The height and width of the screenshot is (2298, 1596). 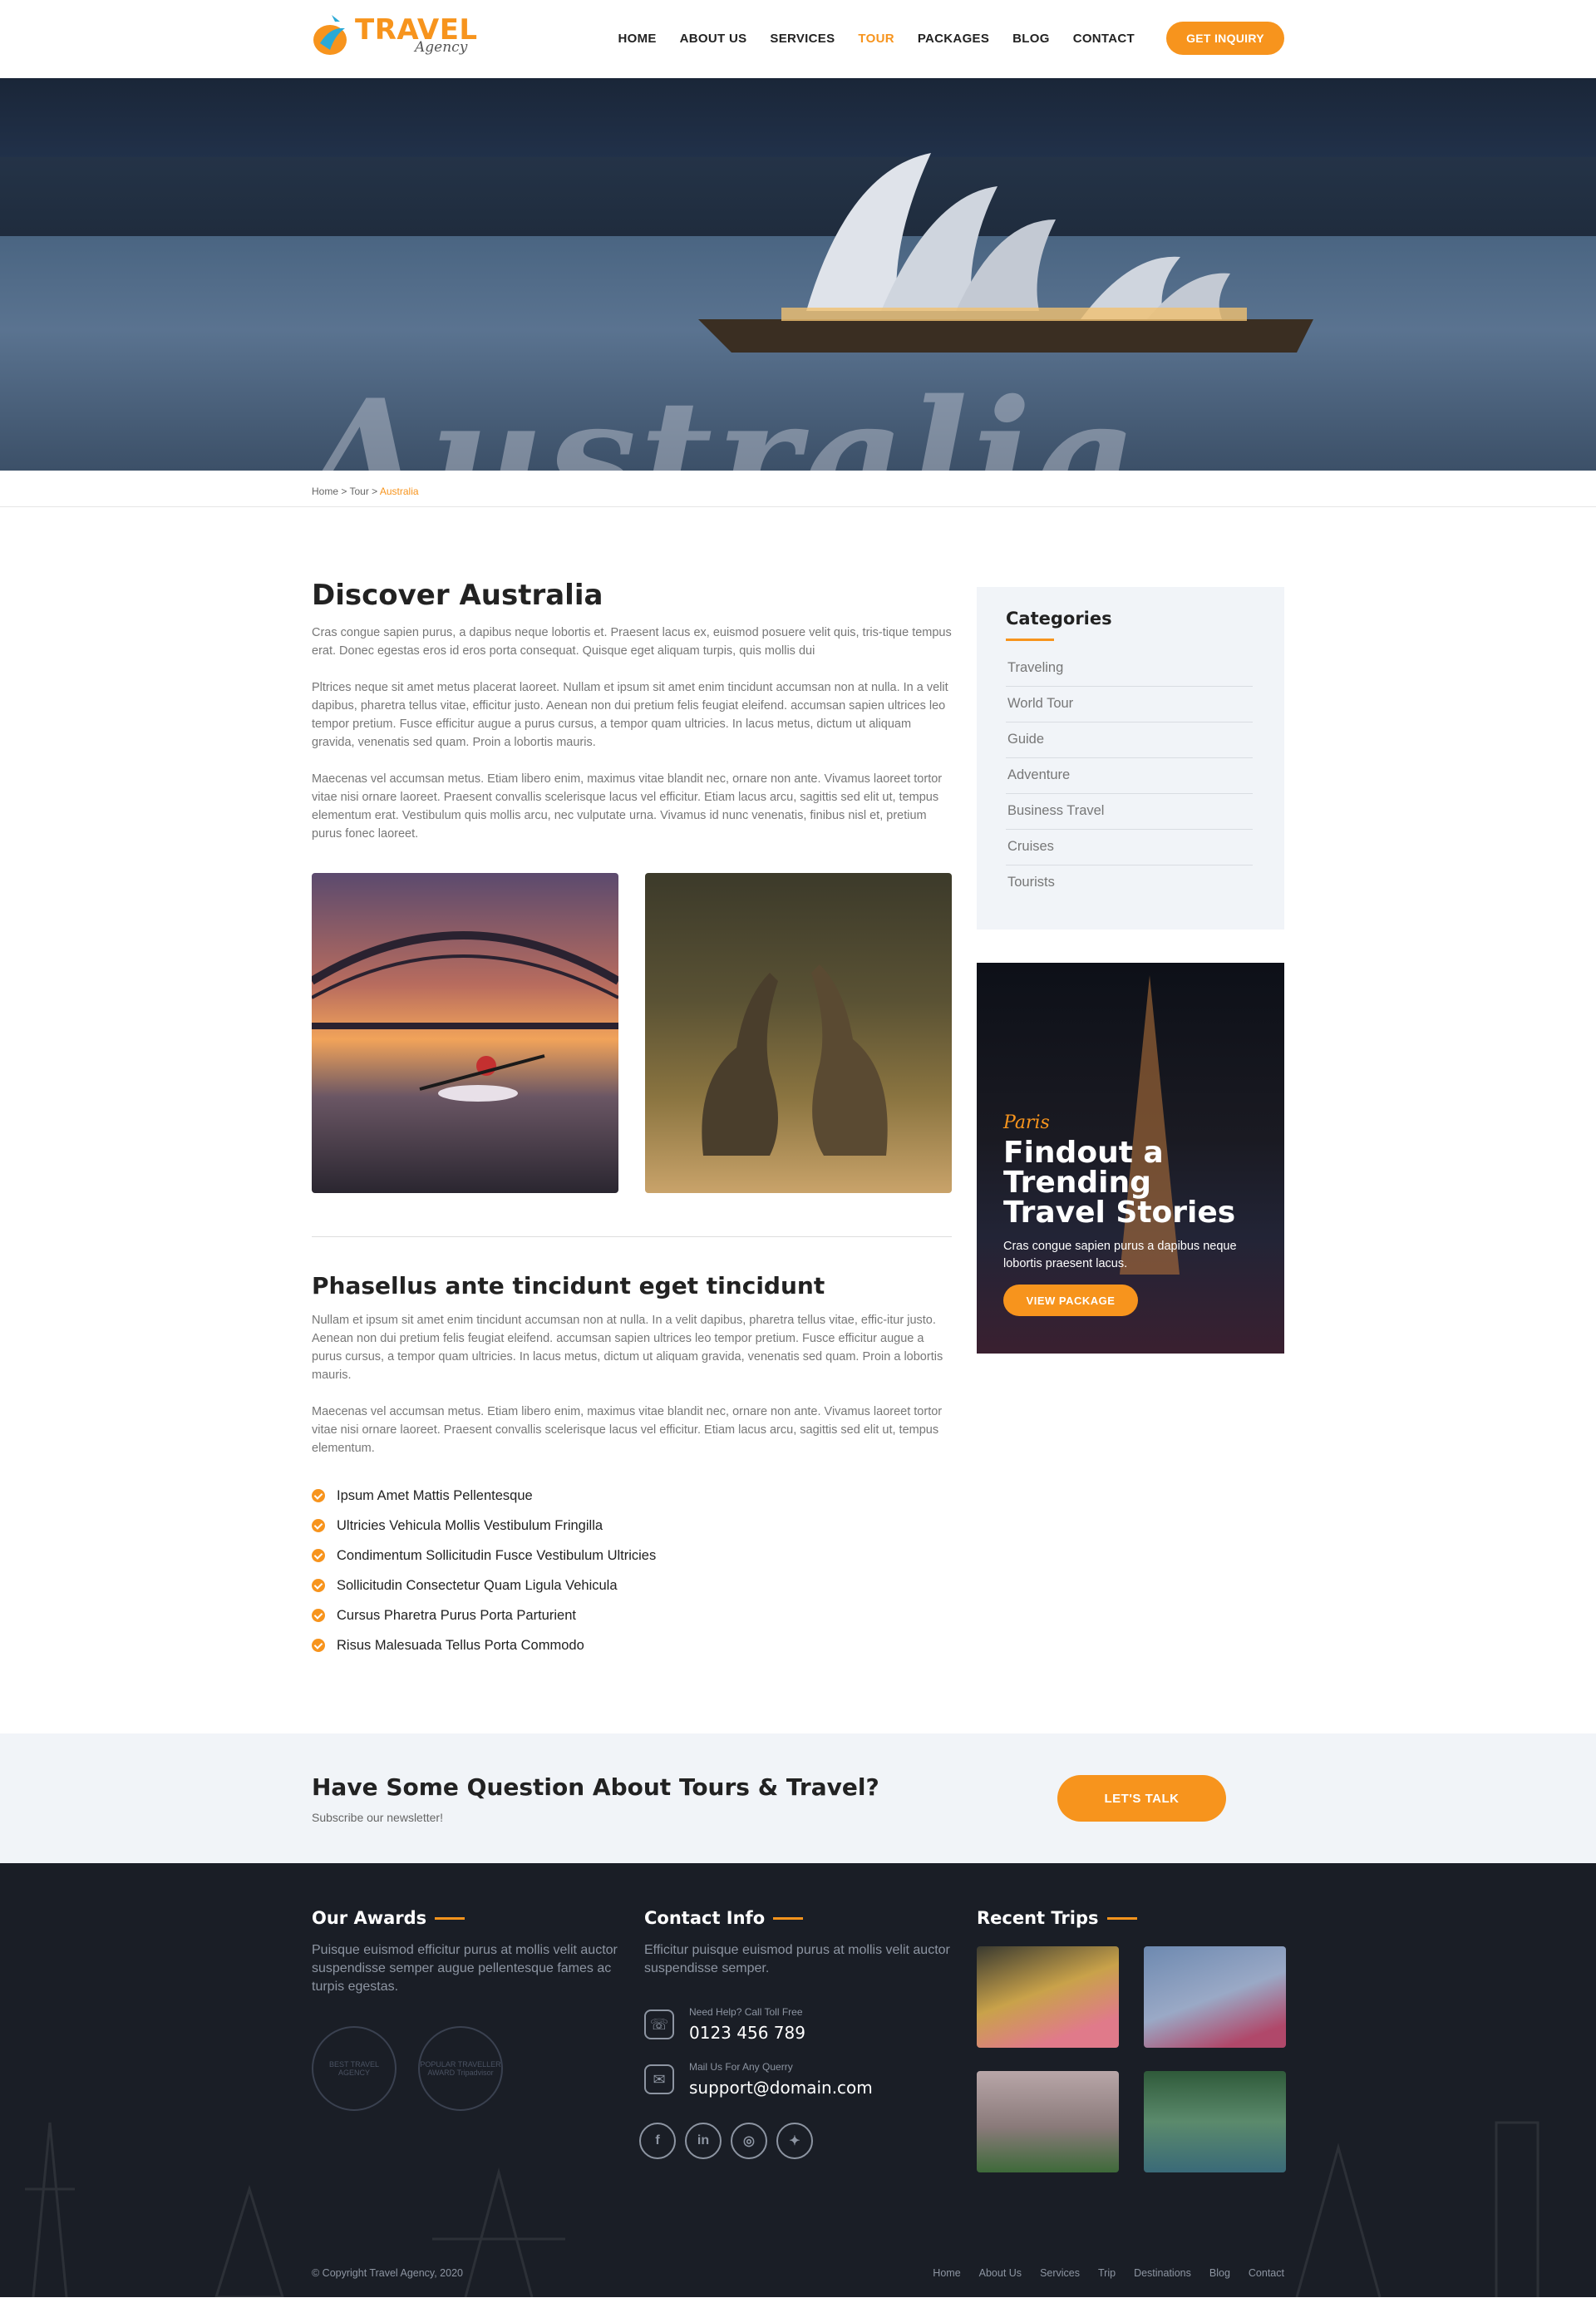 What do you see at coordinates (332, 35) in the screenshot?
I see `logo-icon` at bounding box center [332, 35].